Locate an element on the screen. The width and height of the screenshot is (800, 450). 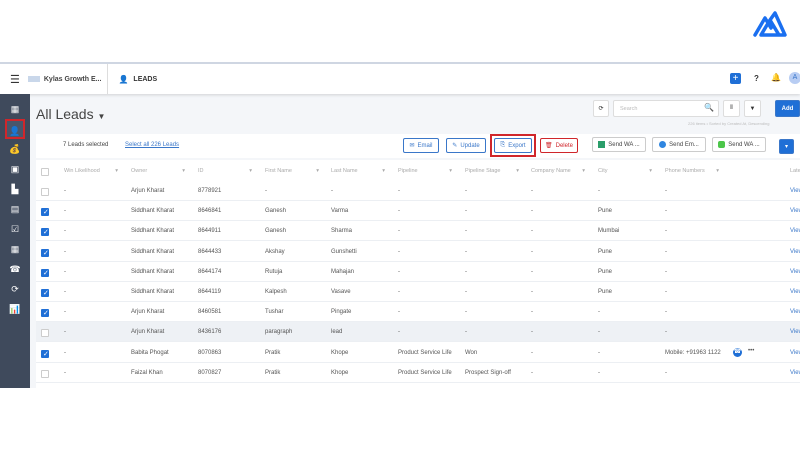
column-header: ID ▾ is located at coordinates (228, 171).